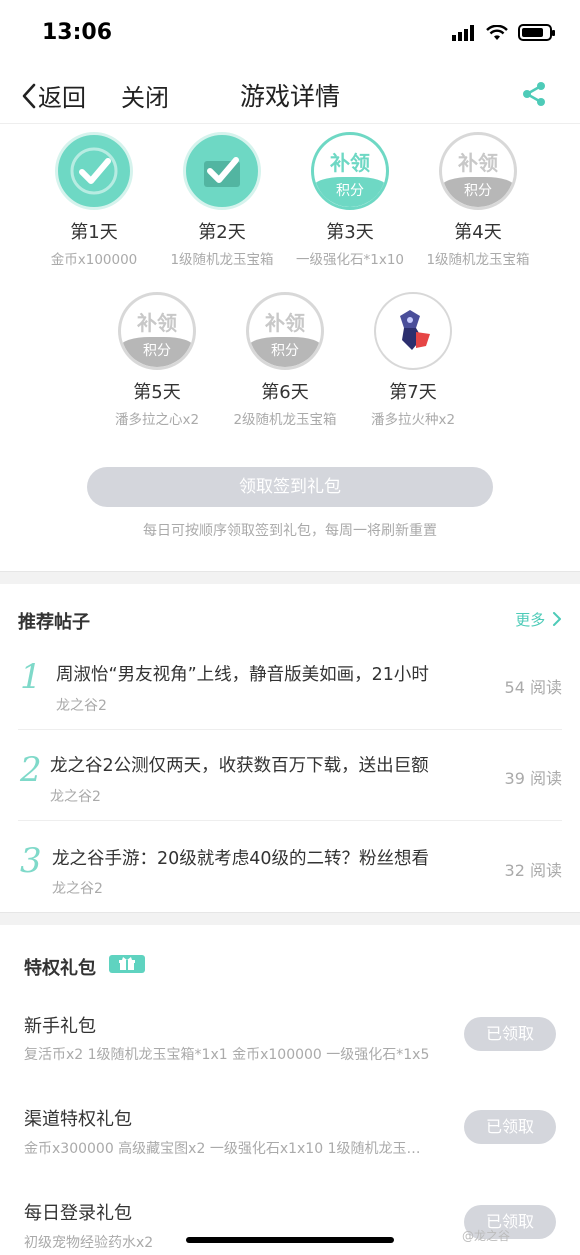  Describe the element at coordinates (292, 1221) in the screenshot. I see `gift-package-item: 每日登录礼包 初级宠物经验药水x2 已领取` at that location.